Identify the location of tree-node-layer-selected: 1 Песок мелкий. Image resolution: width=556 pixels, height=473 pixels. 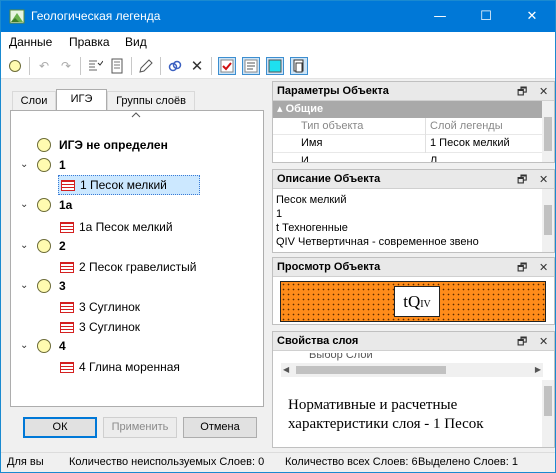
(129, 185).